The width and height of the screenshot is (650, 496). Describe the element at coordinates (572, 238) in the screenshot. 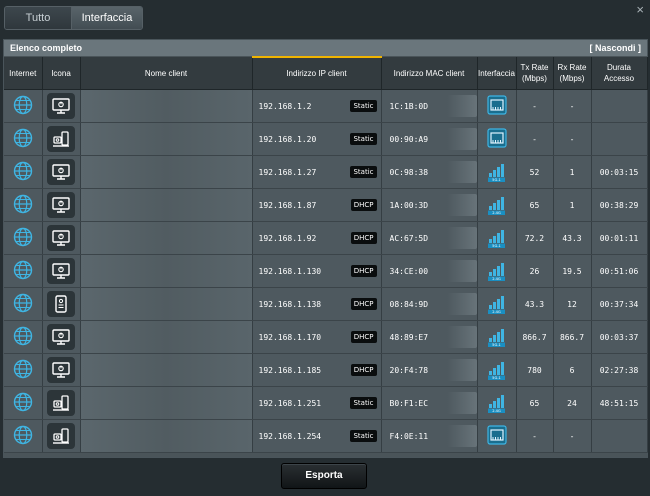

I see `rx-rate-cell: 43.3` at that location.